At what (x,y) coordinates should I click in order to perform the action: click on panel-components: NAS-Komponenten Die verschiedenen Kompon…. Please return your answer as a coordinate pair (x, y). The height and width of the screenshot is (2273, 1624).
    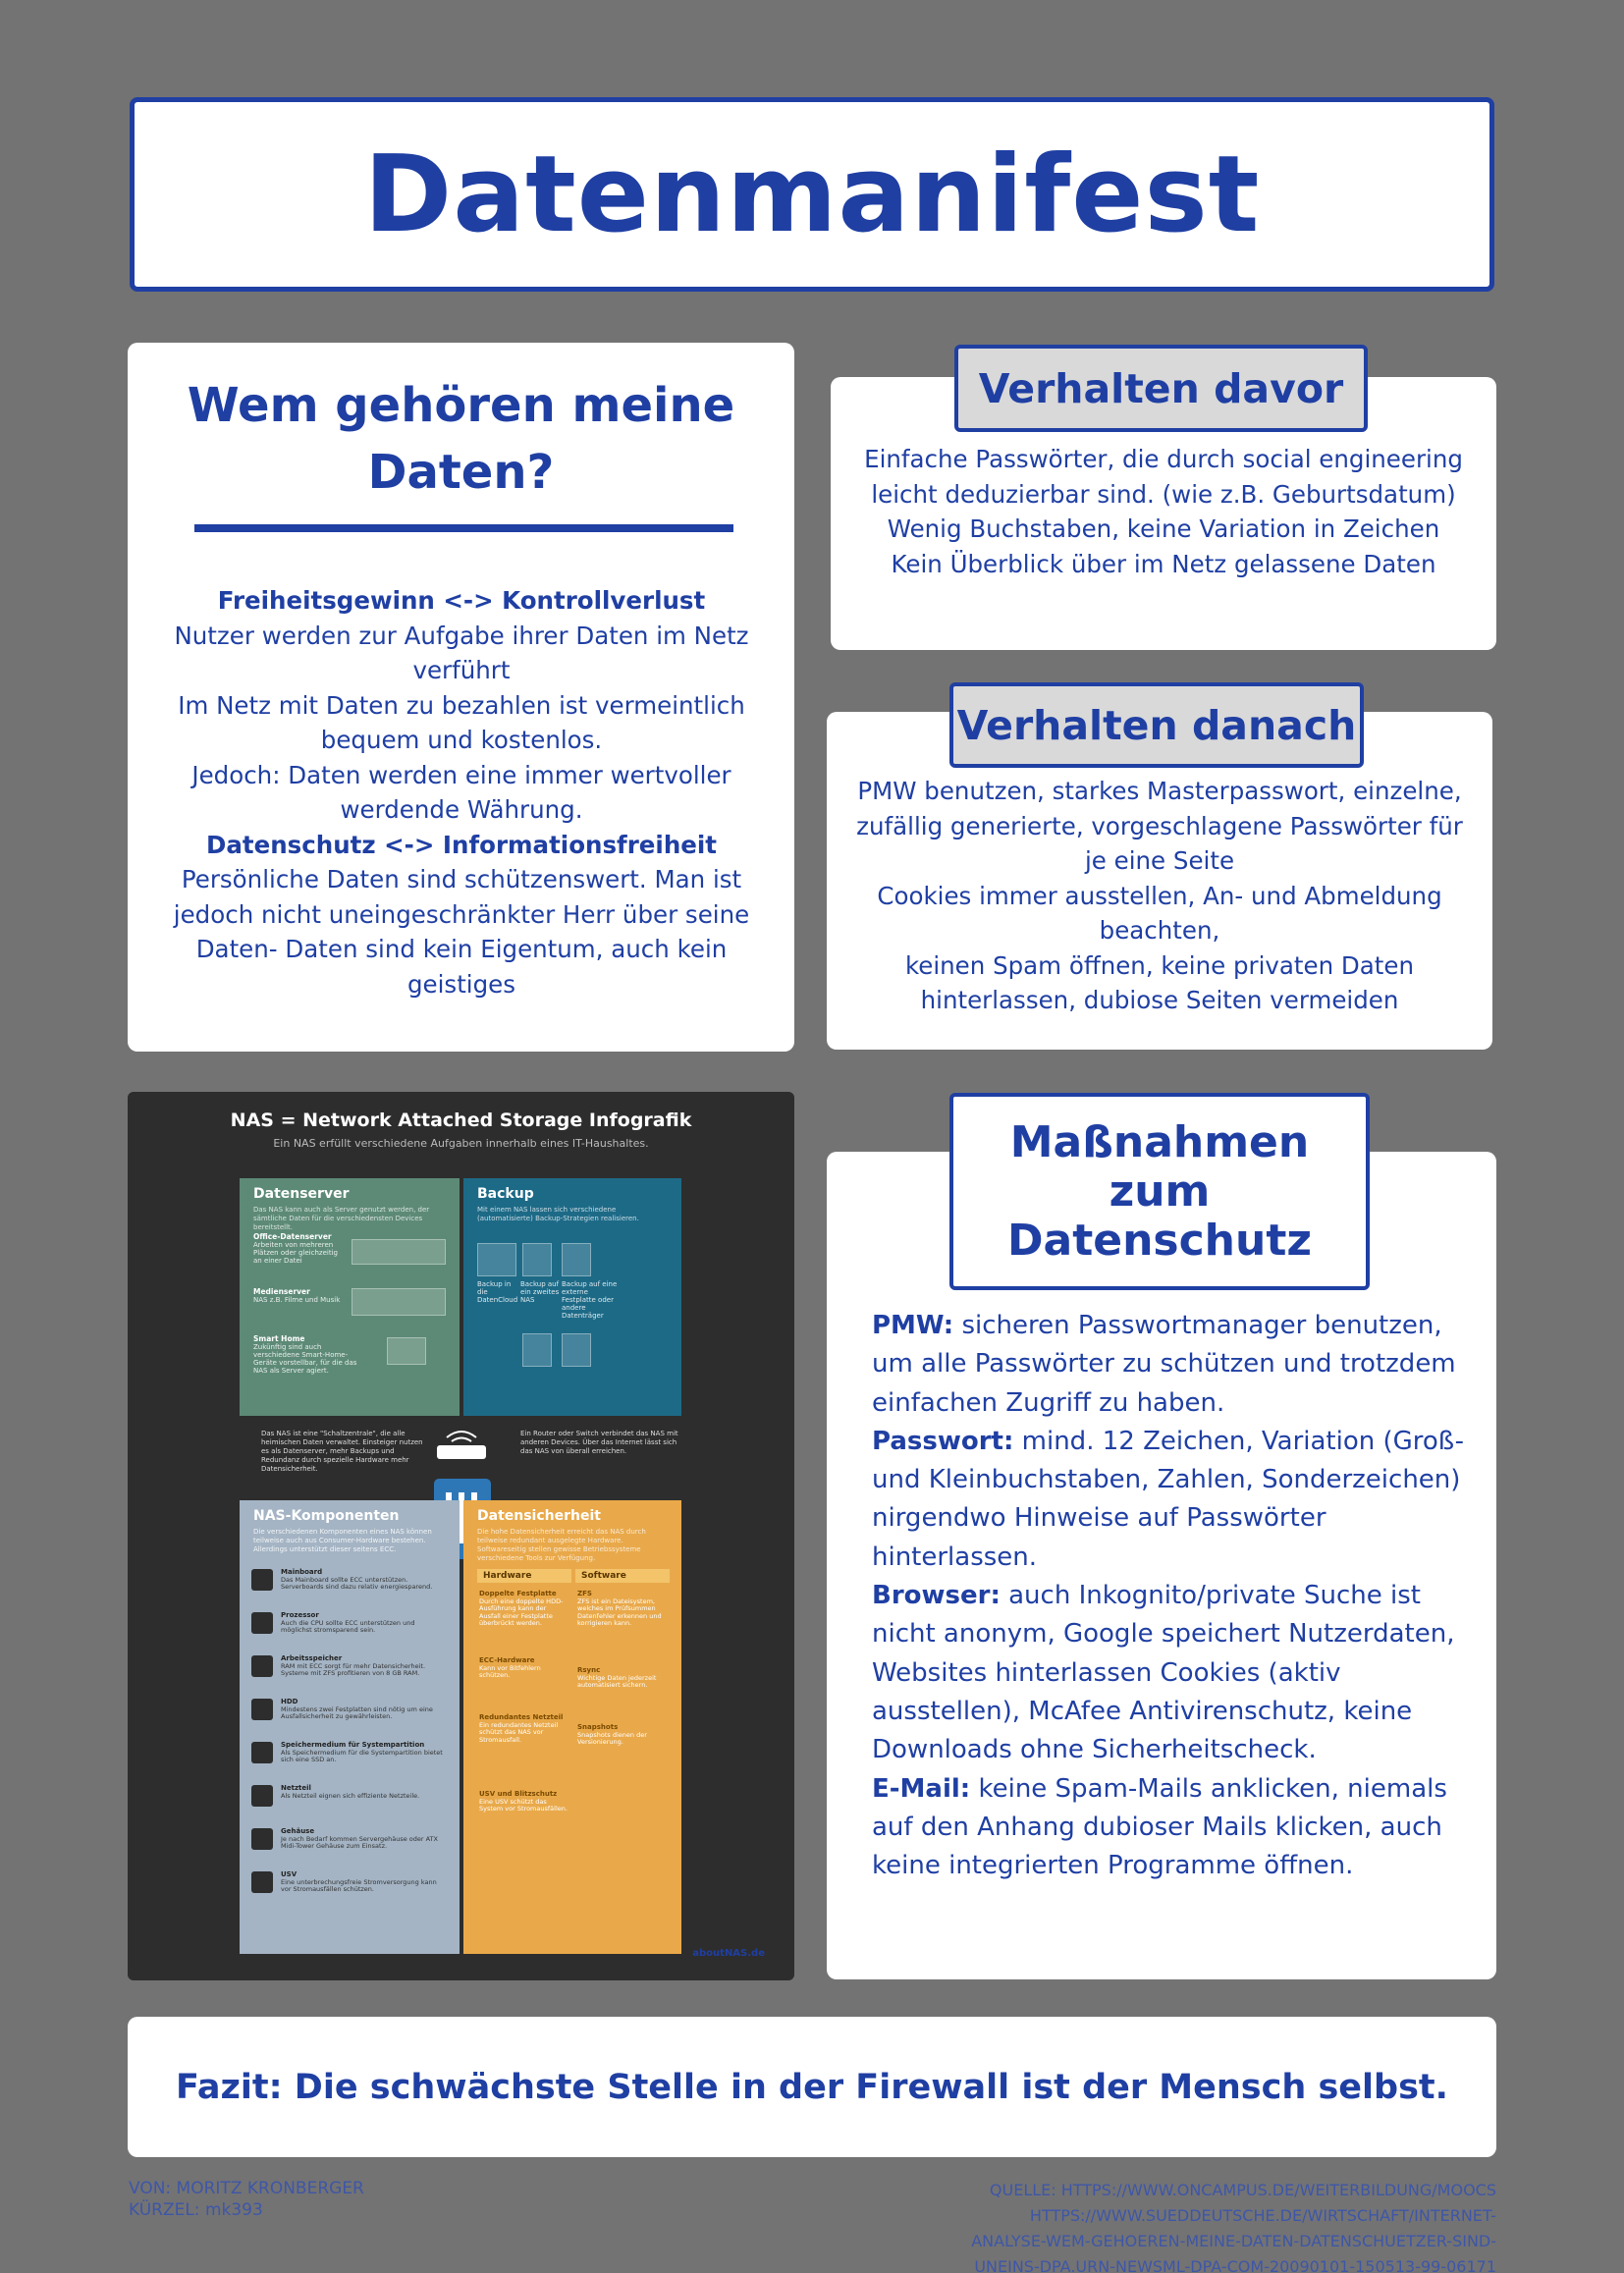
    Looking at the image, I should click on (350, 1727).